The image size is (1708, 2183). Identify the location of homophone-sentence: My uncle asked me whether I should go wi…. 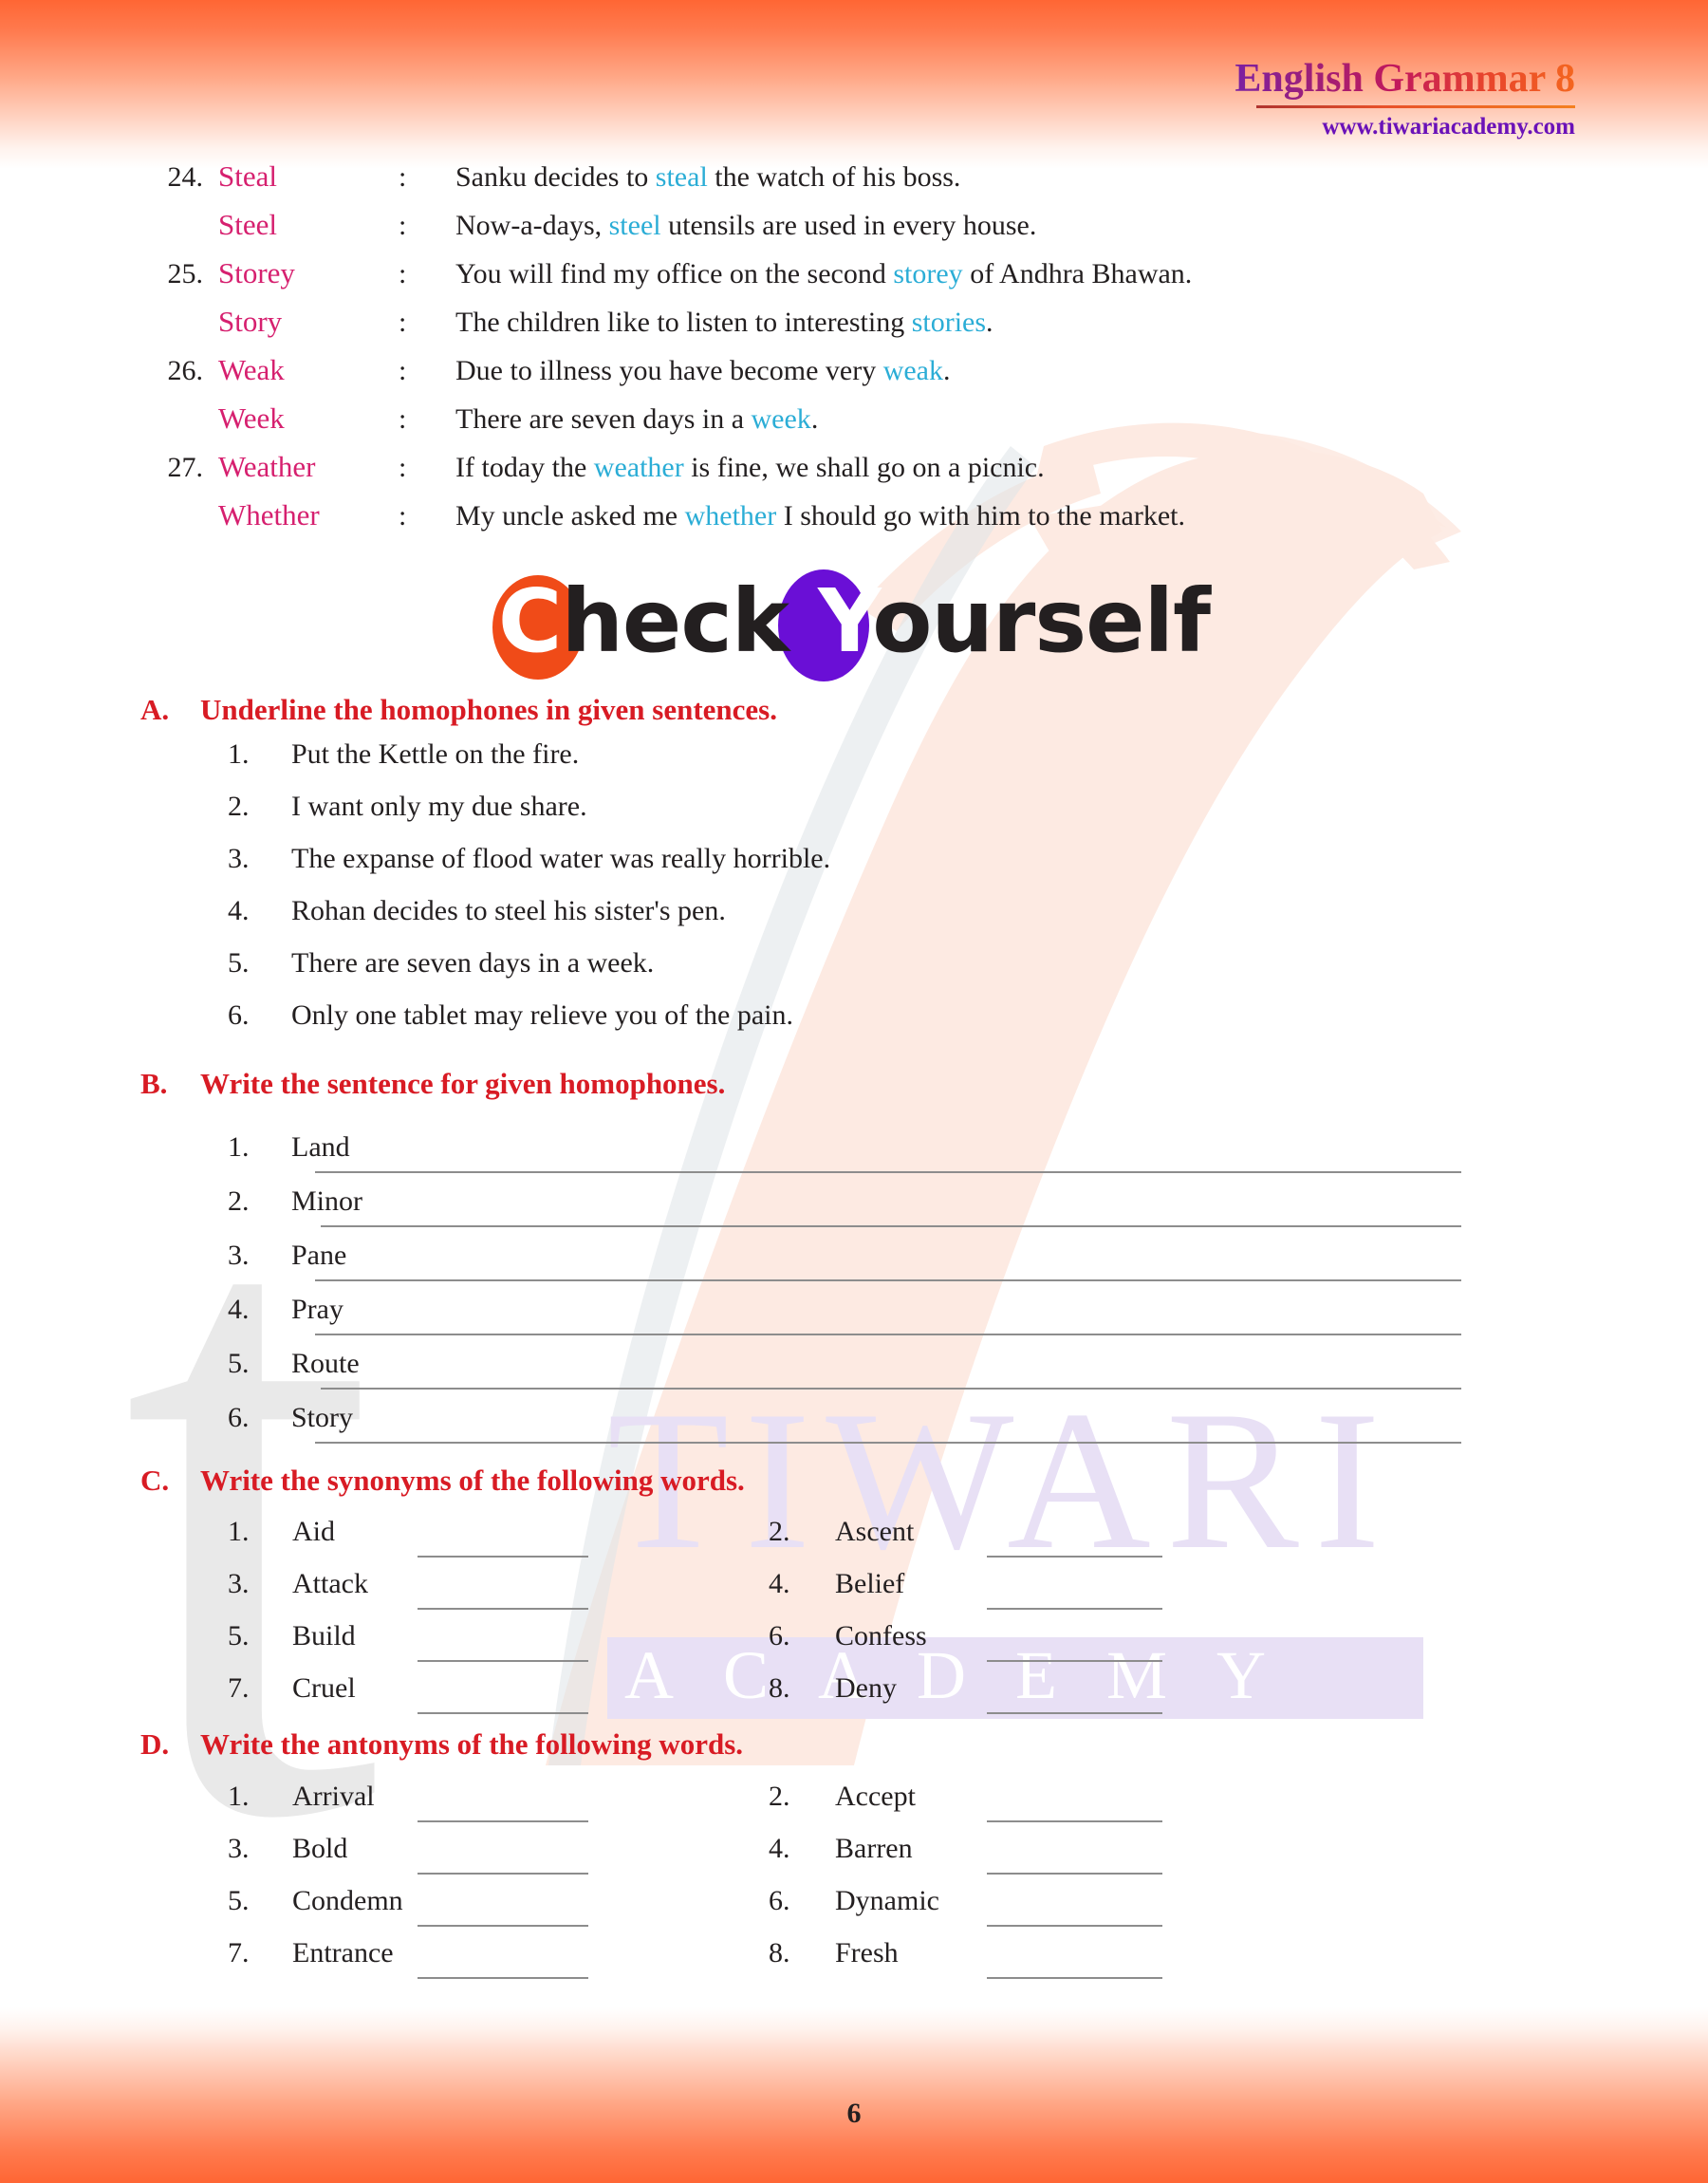
(820, 516).